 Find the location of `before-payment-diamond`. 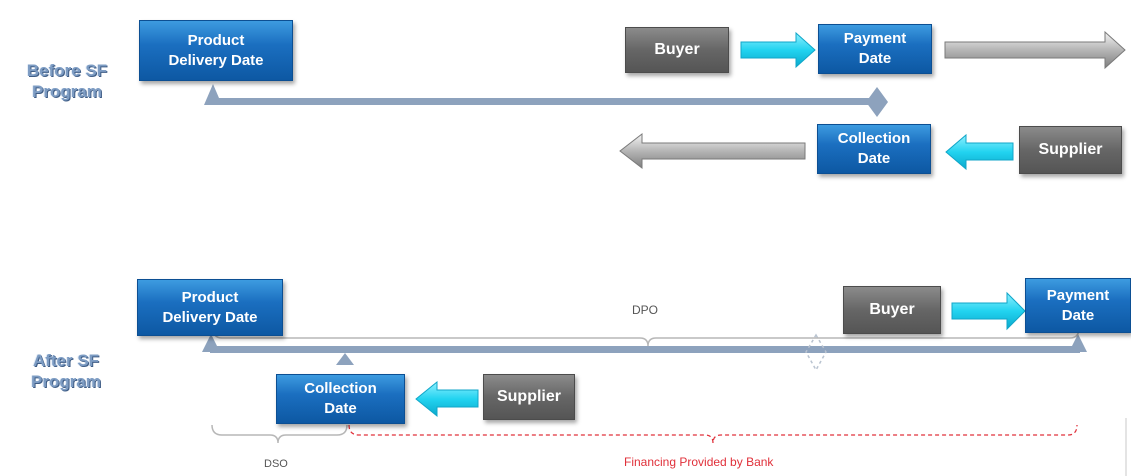

before-payment-diamond is located at coordinates (877, 102).